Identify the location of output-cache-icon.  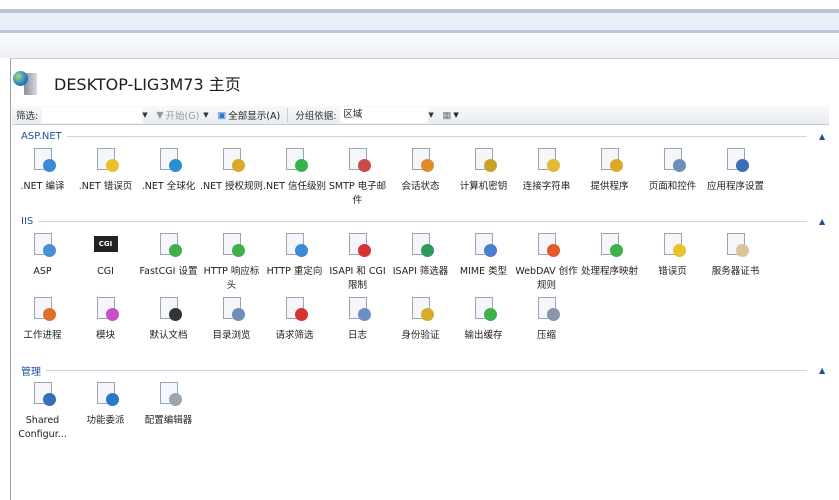
(484, 308).